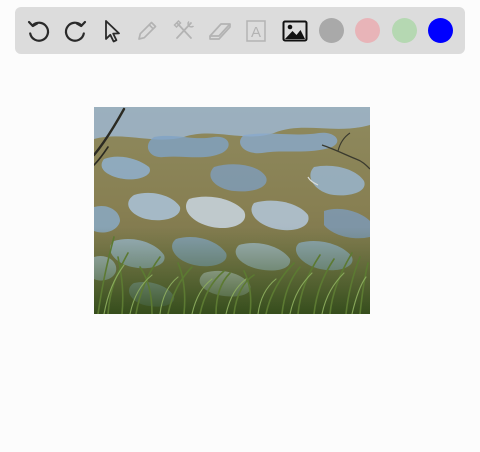  I want to click on text-tool-button: A, so click(256, 31).